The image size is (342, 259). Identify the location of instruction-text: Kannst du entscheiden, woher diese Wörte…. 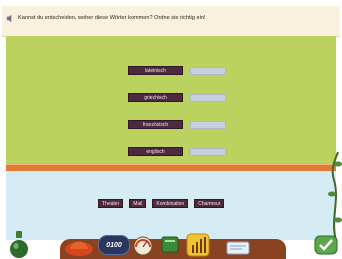
(112, 18).